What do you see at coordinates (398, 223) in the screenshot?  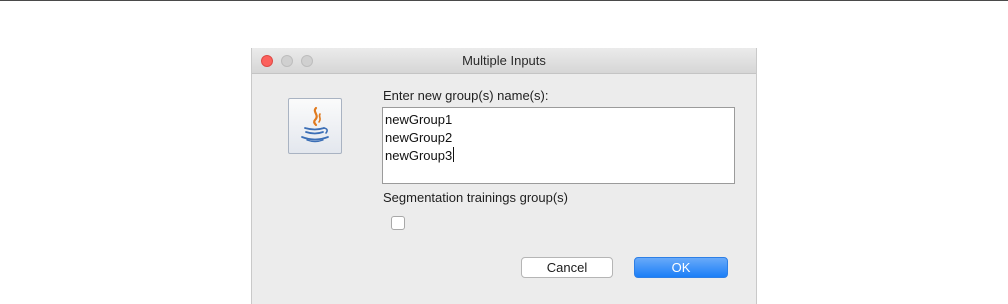 I see `segmentation-trainings-checkbox` at bounding box center [398, 223].